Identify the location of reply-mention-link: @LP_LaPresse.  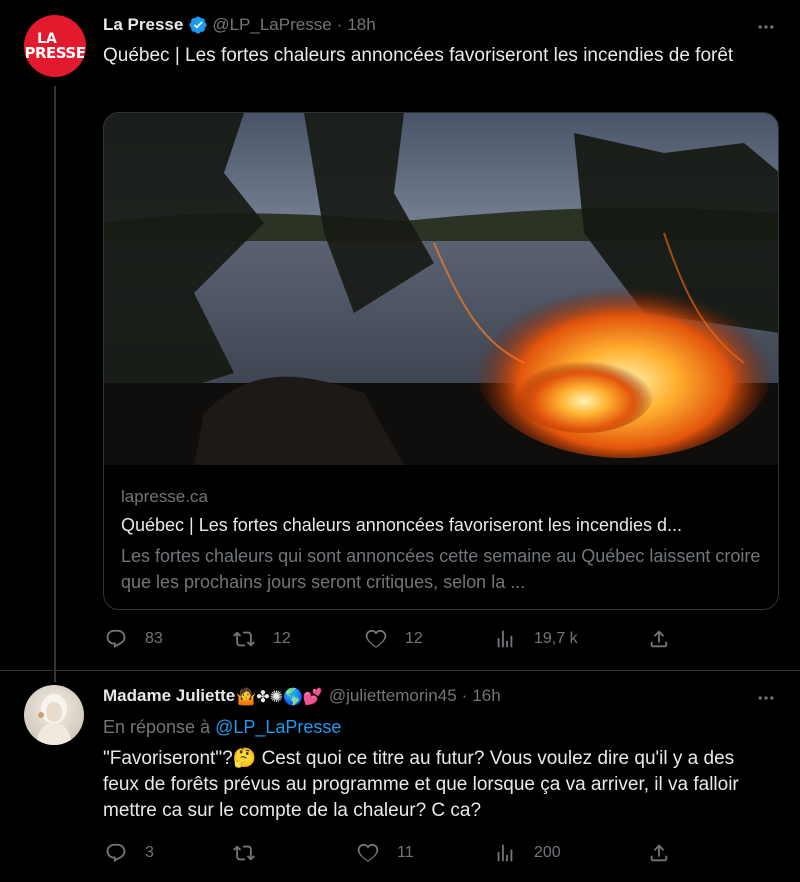
(278, 727).